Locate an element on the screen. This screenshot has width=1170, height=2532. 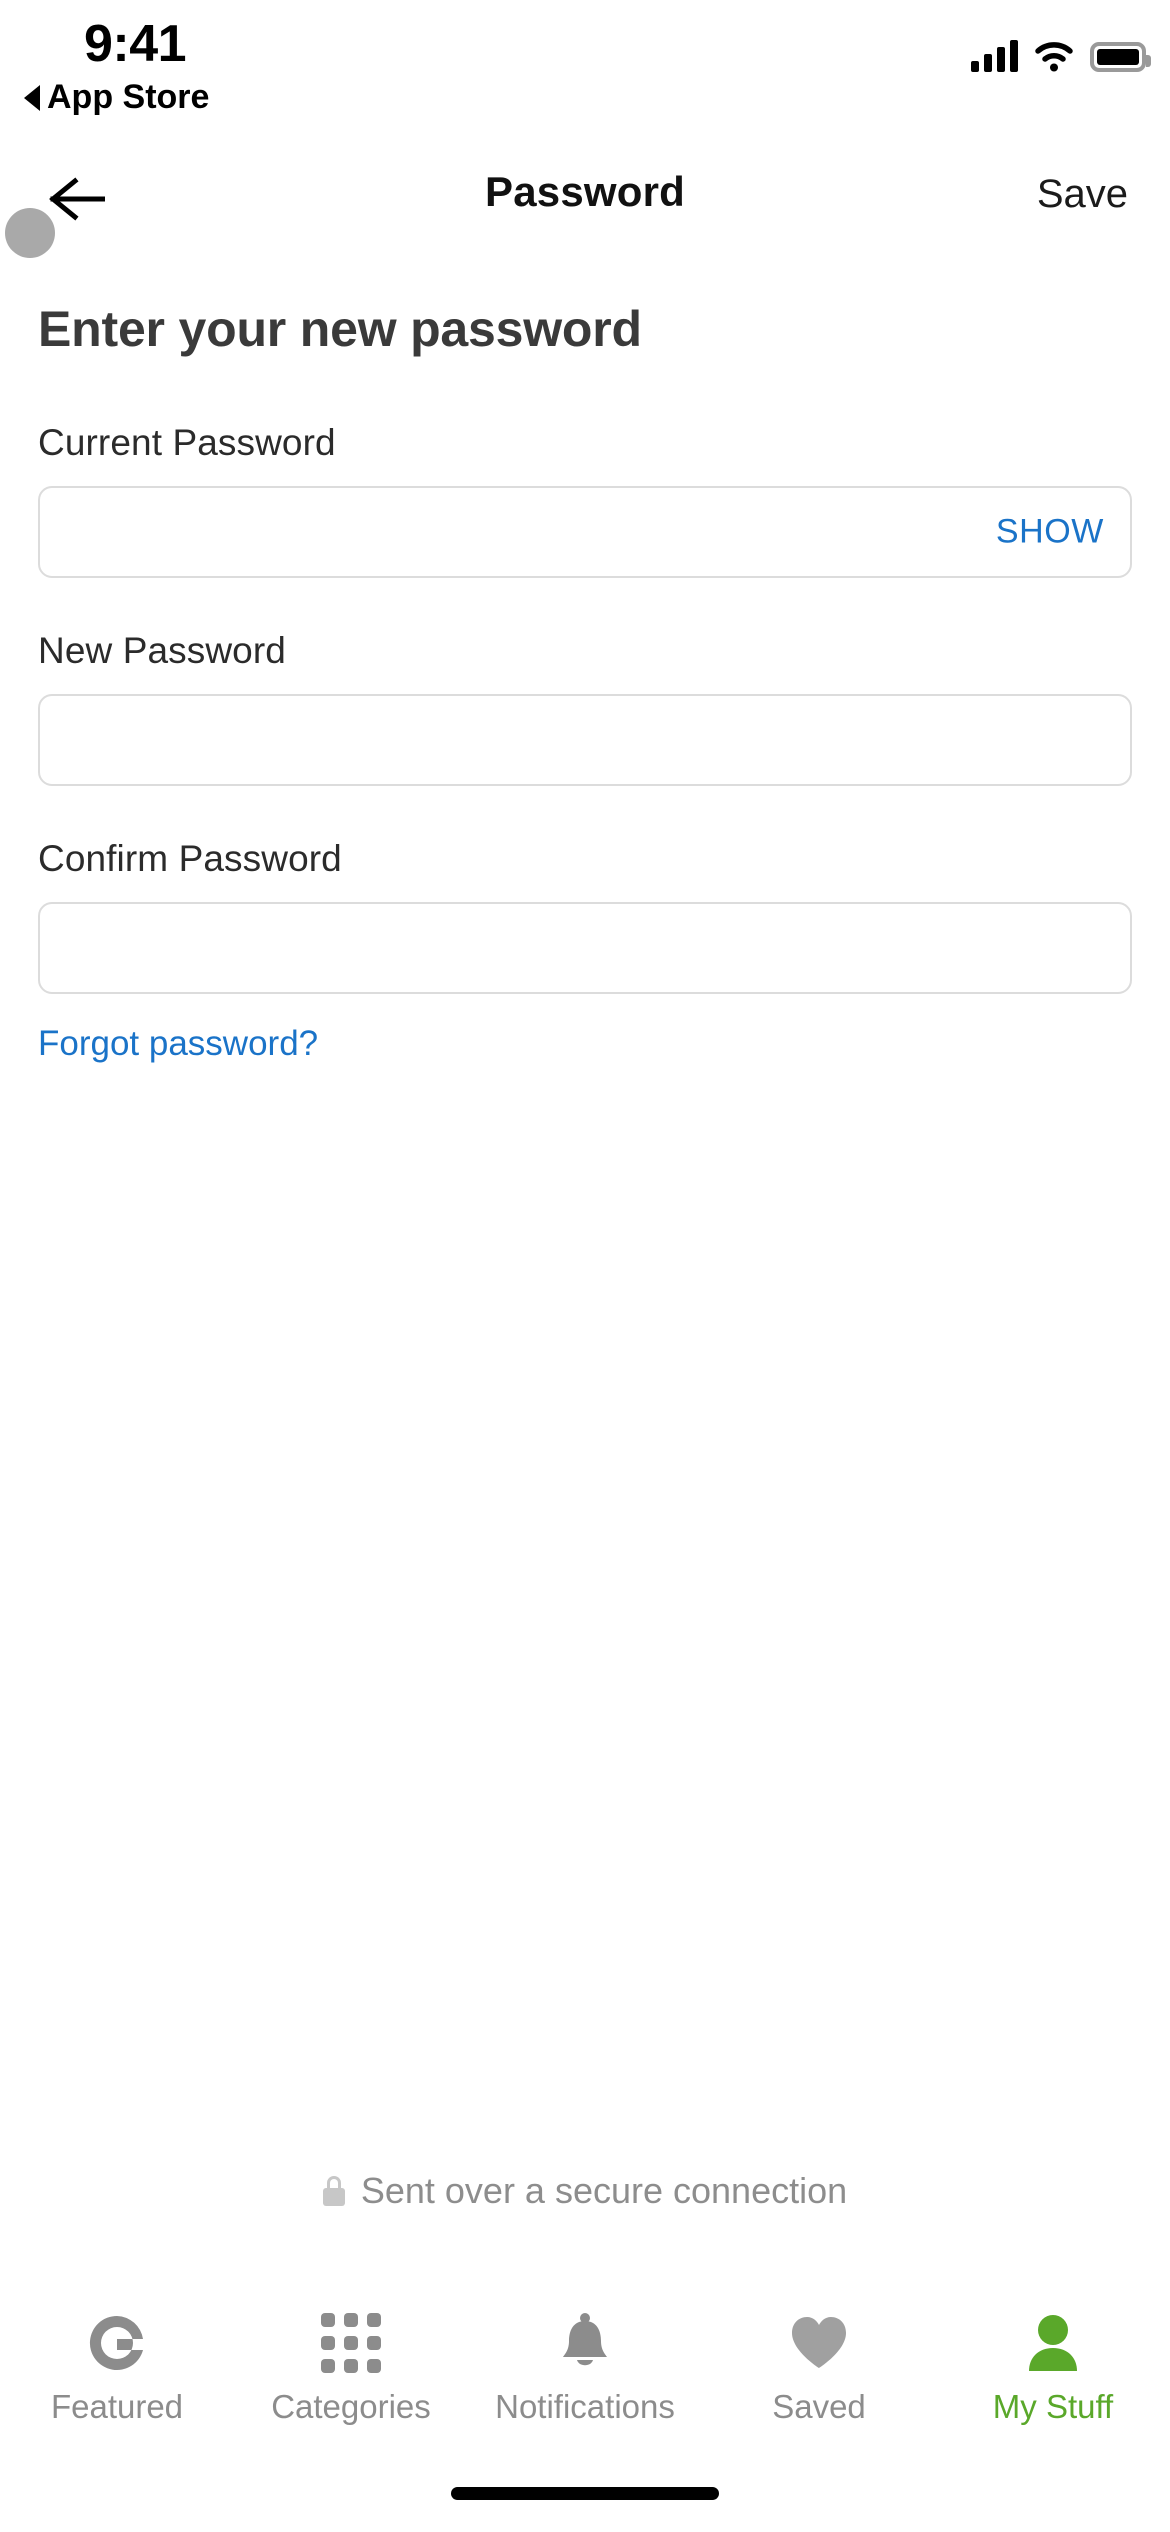
field-current-password: Current Password SHOW is located at coordinates (585, 500).